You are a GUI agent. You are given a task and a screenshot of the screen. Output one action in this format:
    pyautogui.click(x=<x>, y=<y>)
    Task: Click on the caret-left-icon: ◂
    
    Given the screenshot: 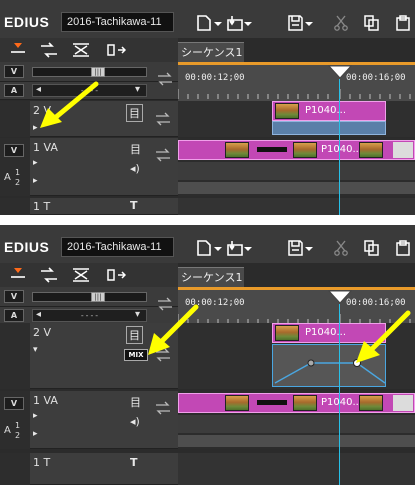 What is the action you would take?
    pyautogui.click(x=38, y=314)
    